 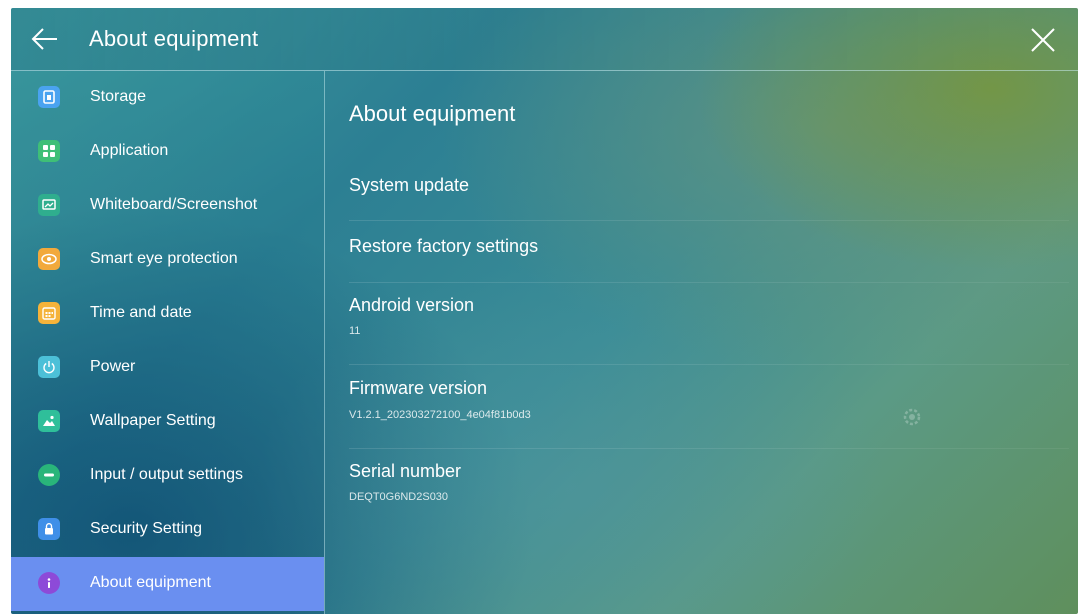 I want to click on serial-number-value: DEQT0G6ND2S030, so click(x=399, y=497).